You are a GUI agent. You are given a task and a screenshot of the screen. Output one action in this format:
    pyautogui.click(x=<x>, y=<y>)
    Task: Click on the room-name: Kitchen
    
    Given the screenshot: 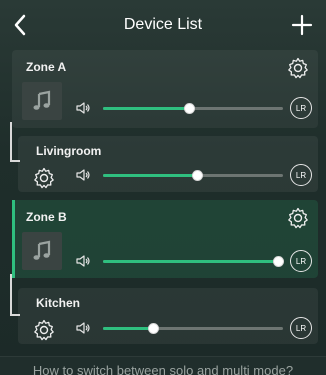 What is the action you would take?
    pyautogui.click(x=58, y=303)
    